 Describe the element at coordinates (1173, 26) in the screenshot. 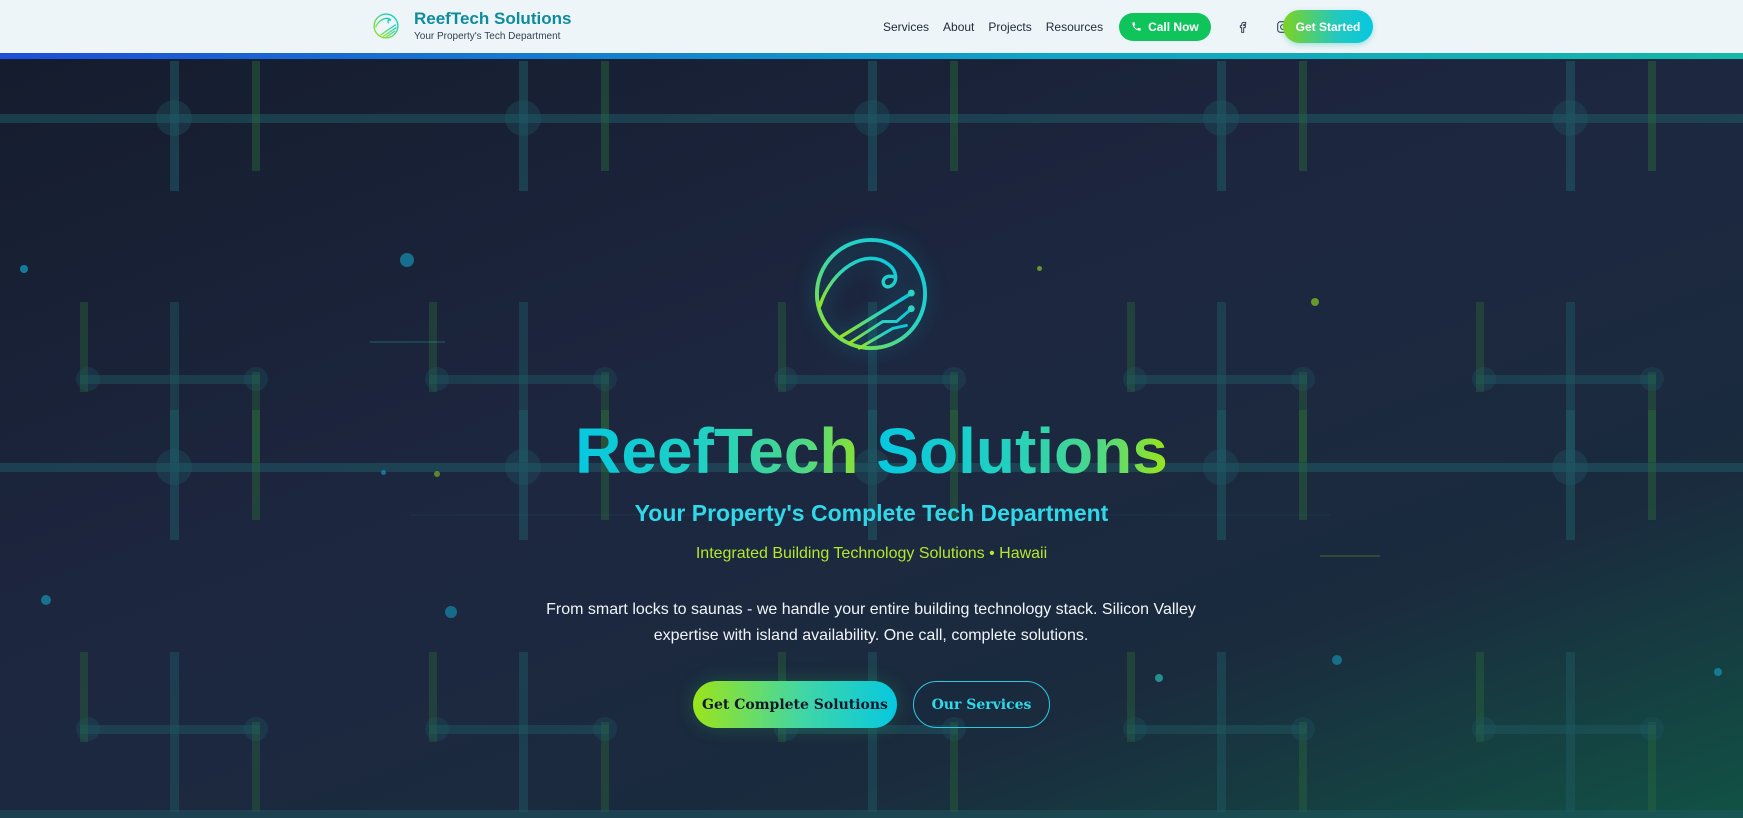

I see `call-now-label: Call Now` at that location.